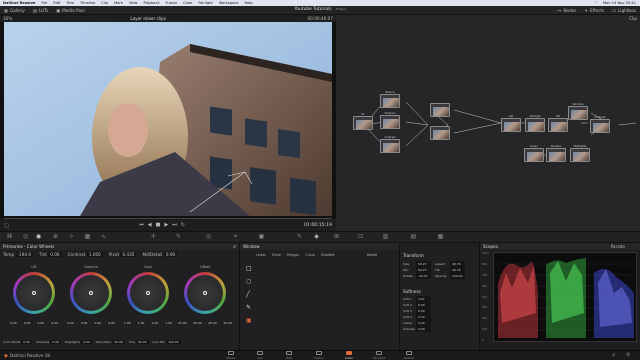 The image size is (640, 360). What do you see at coordinates (276, 255) in the screenshot?
I see `tab-circle: Circle` at bounding box center [276, 255].